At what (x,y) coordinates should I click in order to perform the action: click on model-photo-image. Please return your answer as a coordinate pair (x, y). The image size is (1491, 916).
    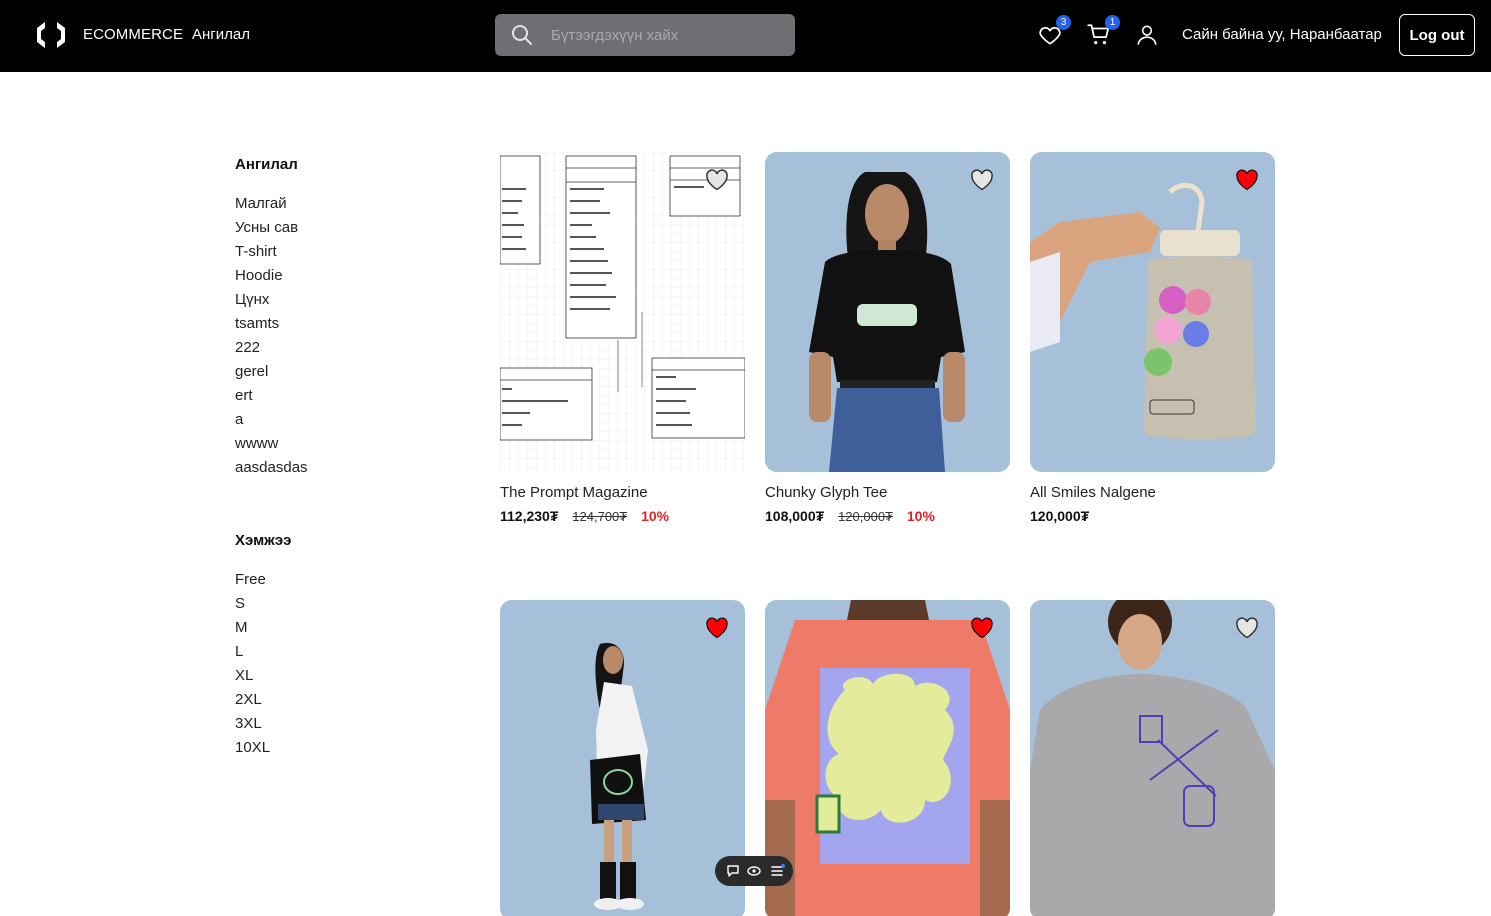
    Looking at the image, I should click on (887, 312).